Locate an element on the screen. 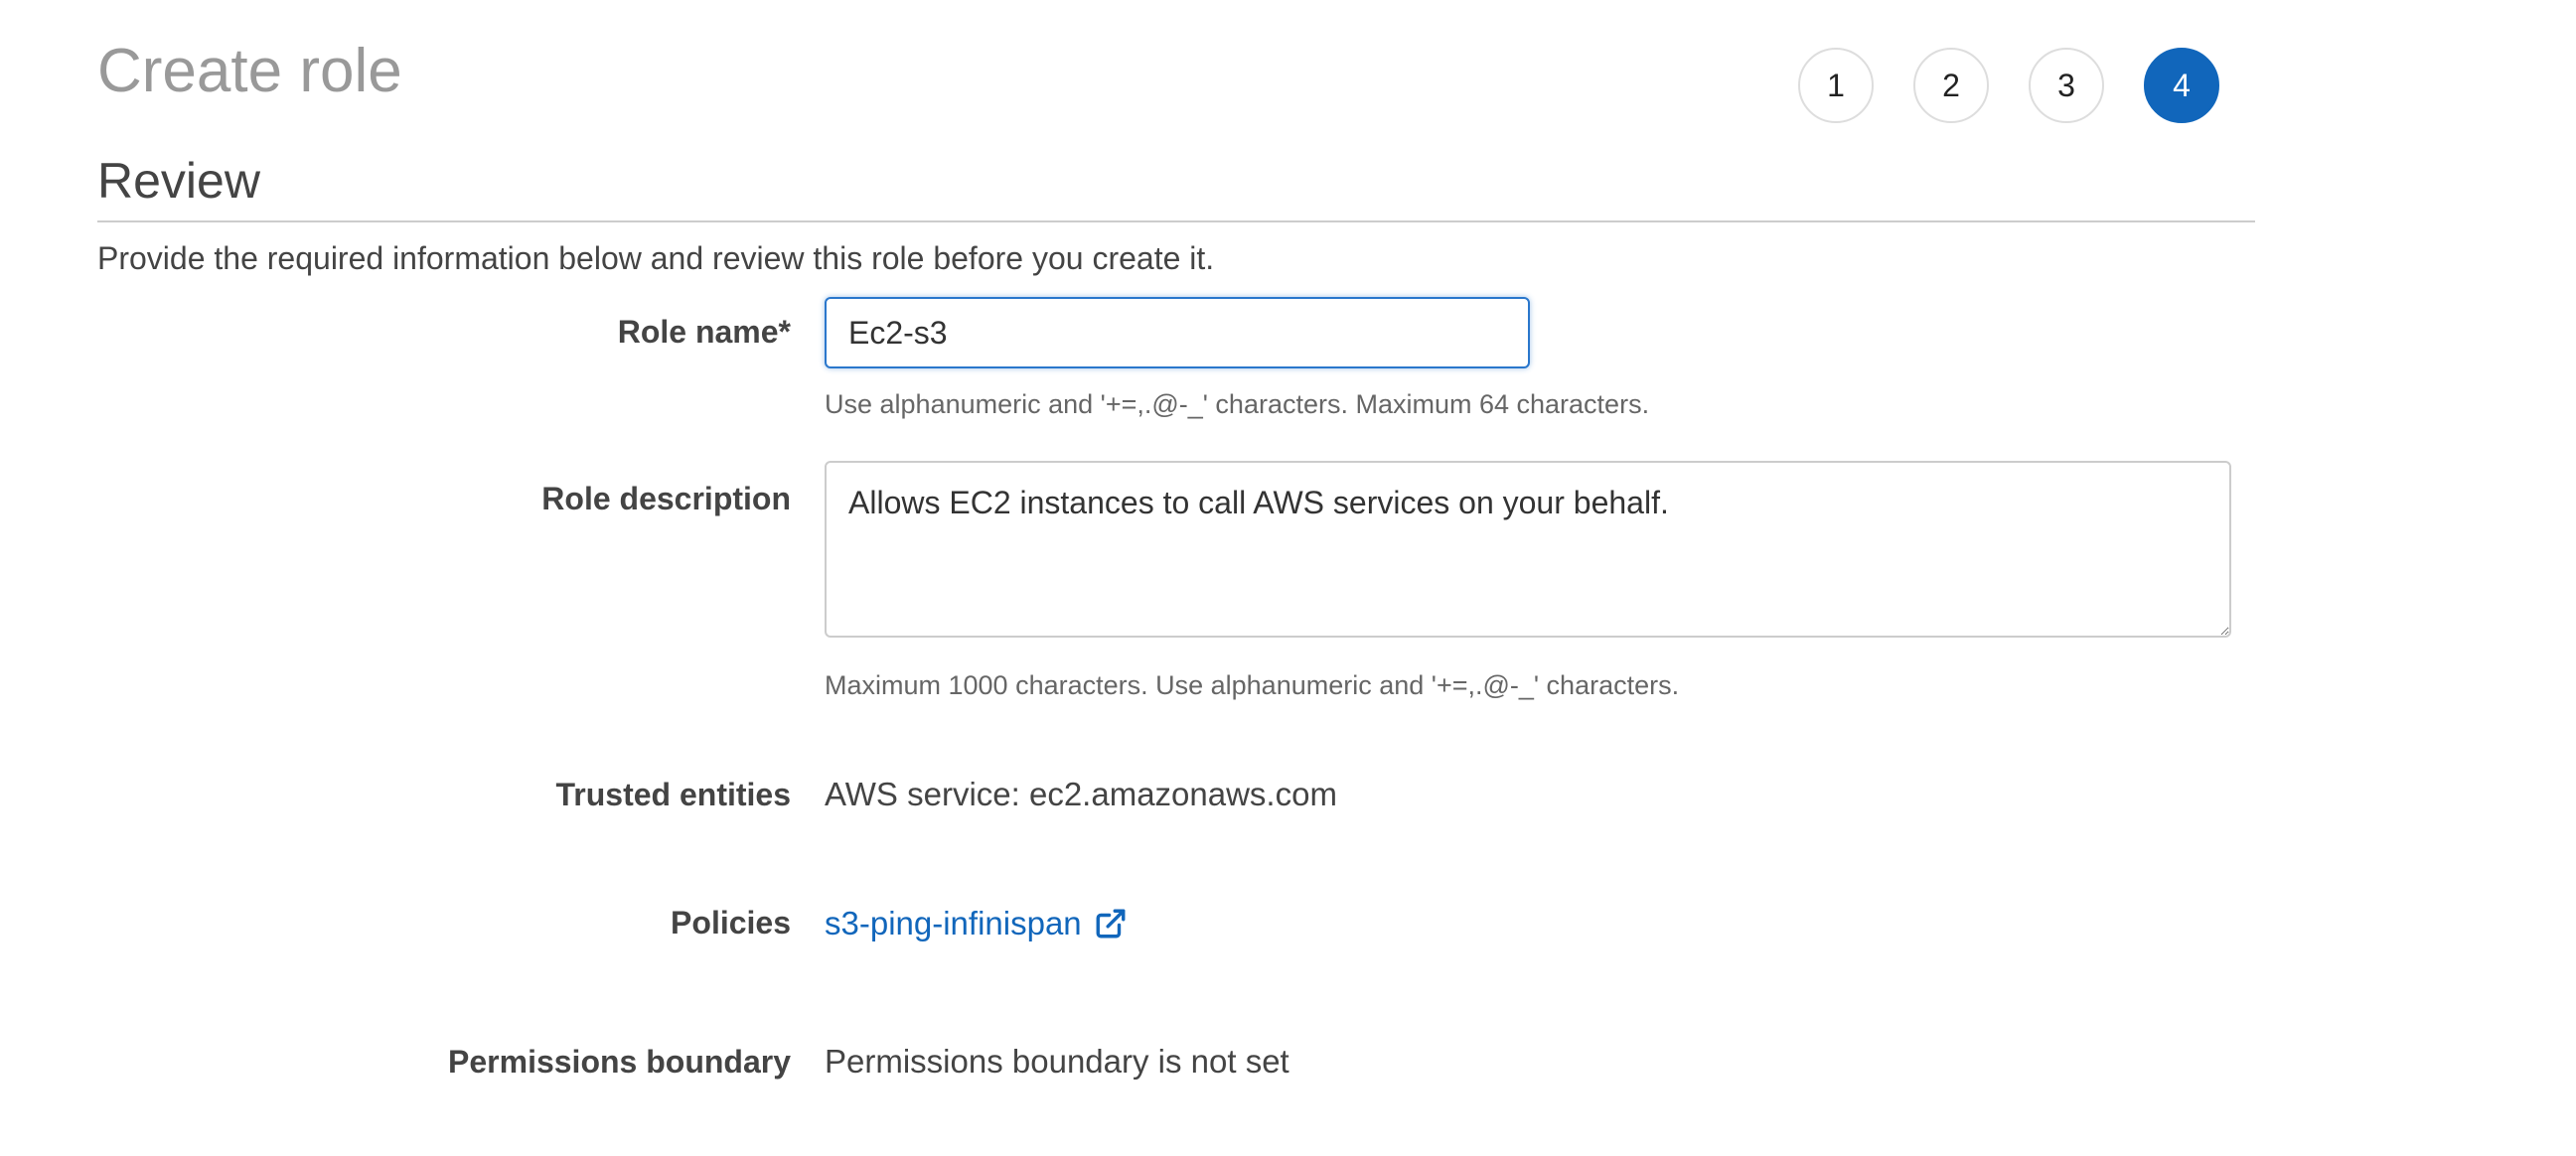 The height and width of the screenshot is (1156, 2576). role-name-label: Role name* is located at coordinates (704, 332).